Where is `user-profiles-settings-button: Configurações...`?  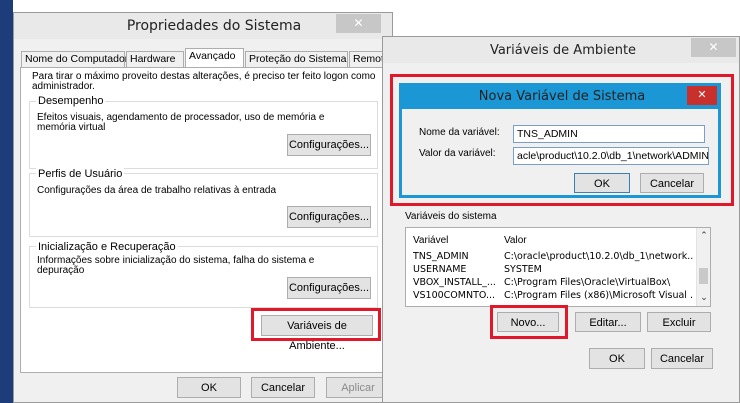
user-profiles-settings-button: Configurações... is located at coordinates (329, 217).